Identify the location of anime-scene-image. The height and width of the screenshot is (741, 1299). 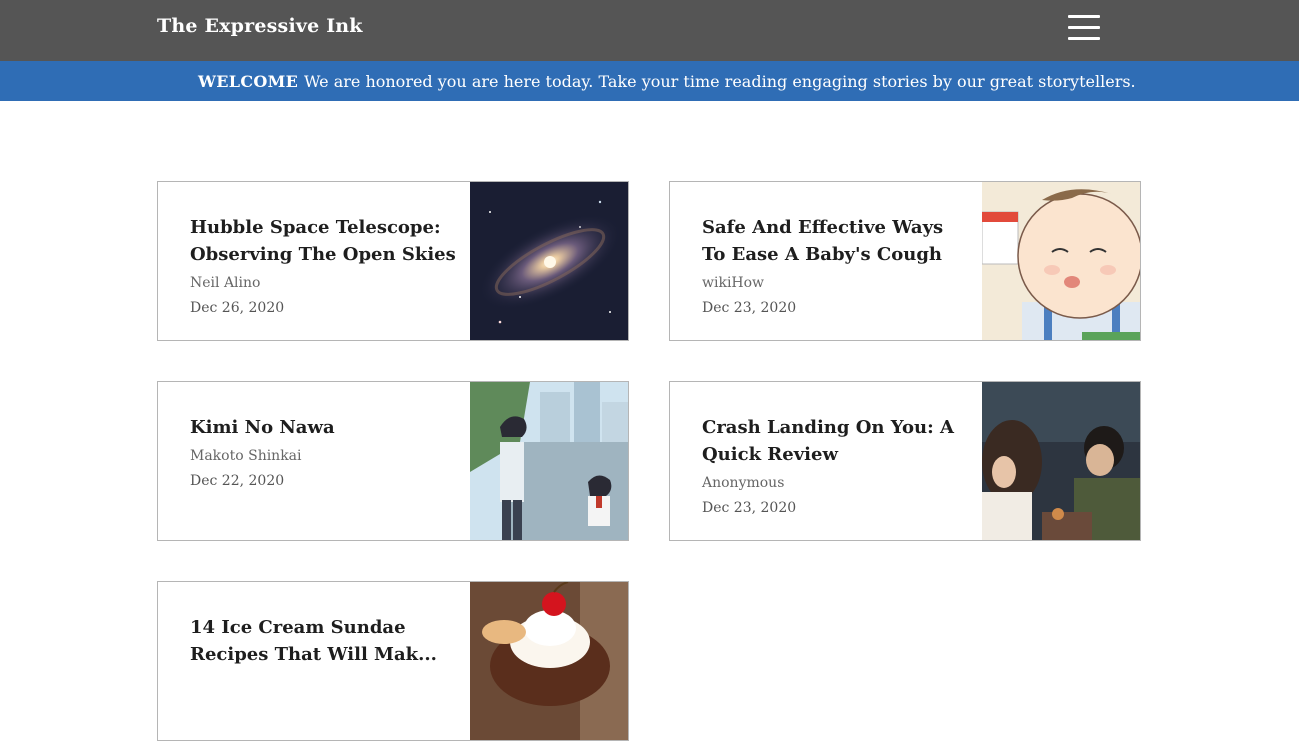
(549, 461).